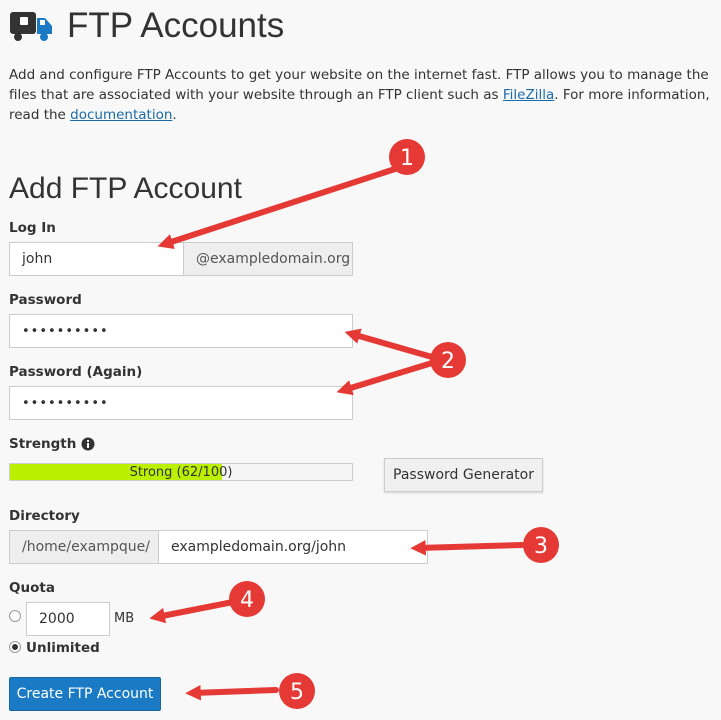 This screenshot has height=720, width=721. Describe the element at coordinates (32, 588) in the screenshot. I see `quota-label: Quota` at that location.